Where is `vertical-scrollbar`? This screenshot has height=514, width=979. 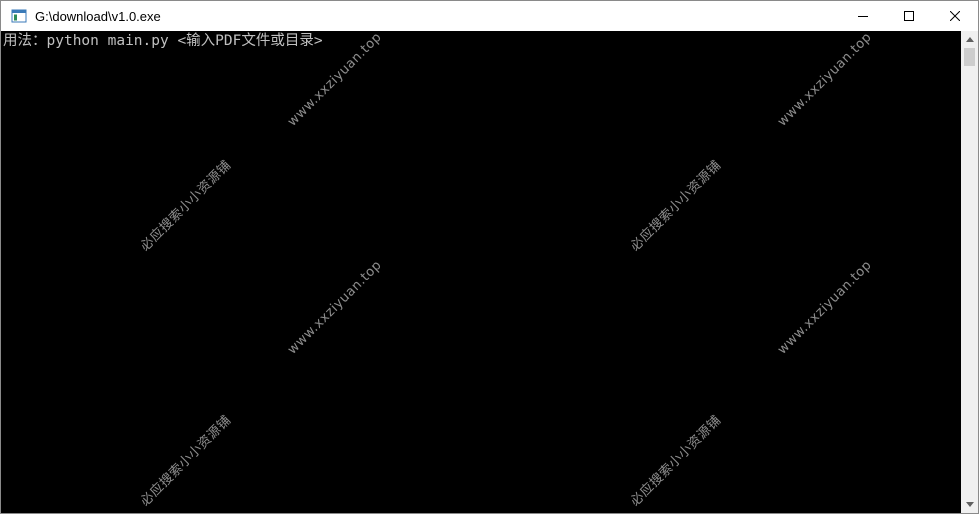
vertical-scrollbar is located at coordinates (969, 272).